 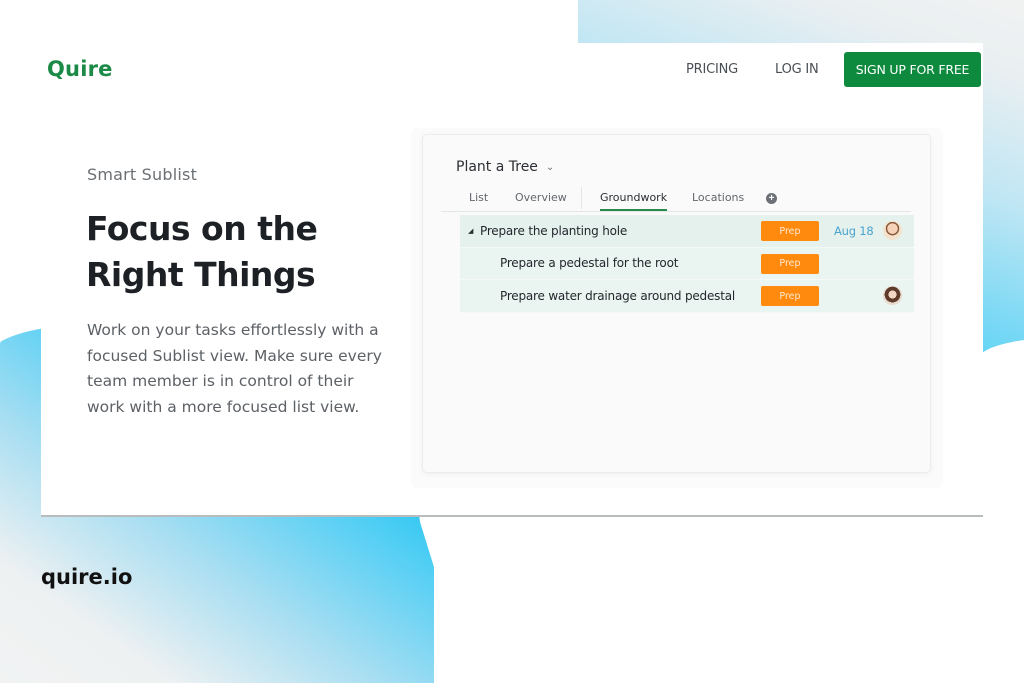 I want to click on task-name: Prepare a pedestal for the root, so click(x=589, y=263).